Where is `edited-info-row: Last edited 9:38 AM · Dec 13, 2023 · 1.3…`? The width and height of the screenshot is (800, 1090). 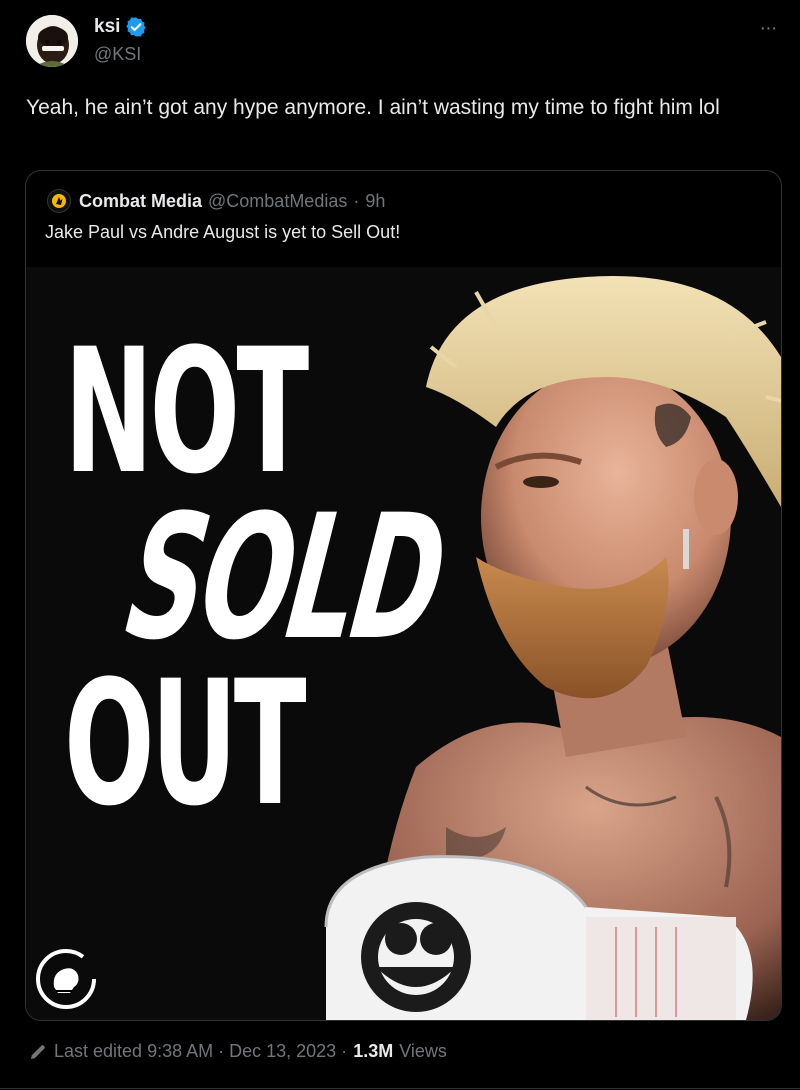 edited-info-row: Last edited 9:38 AM · Dec 13, 2023 · 1.3… is located at coordinates (237, 1051).